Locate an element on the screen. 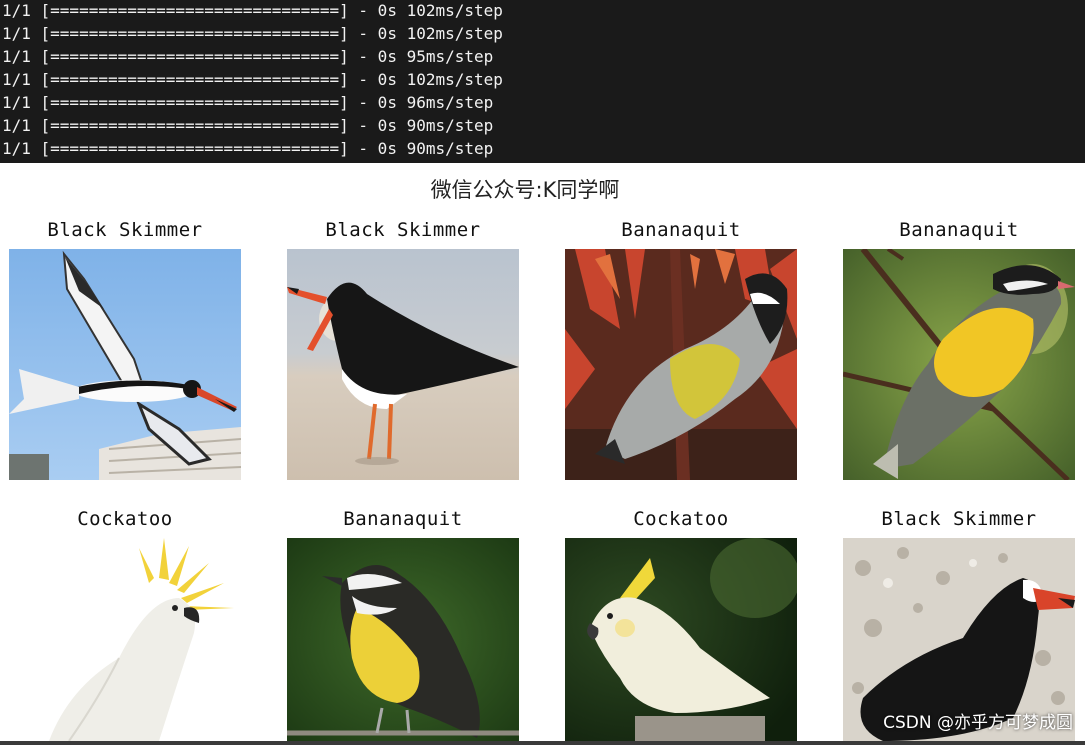 The height and width of the screenshot is (745, 1085). figure-suptitle: 微信公众号:K同学啊 is located at coordinates (525, 190).